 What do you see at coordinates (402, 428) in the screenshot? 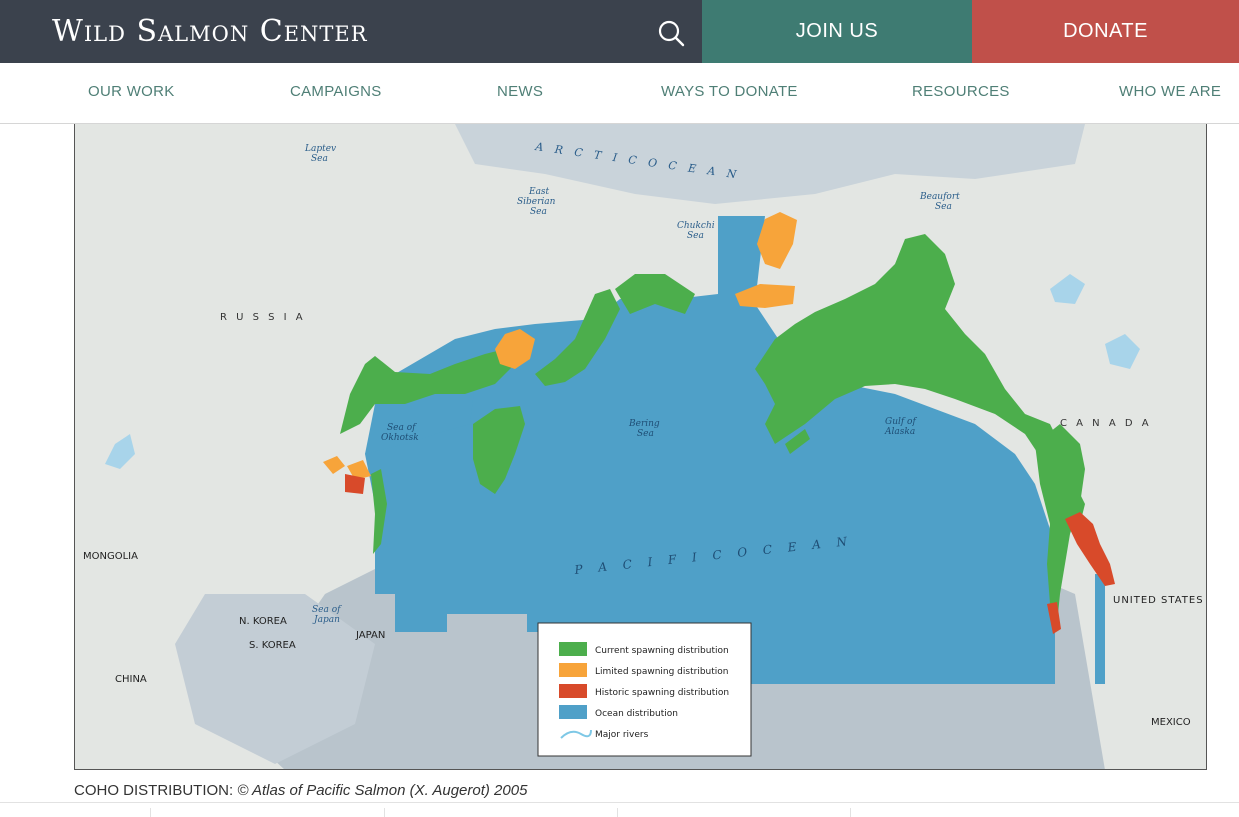
I see `label-okhotsk-1: Sea of` at bounding box center [402, 428].